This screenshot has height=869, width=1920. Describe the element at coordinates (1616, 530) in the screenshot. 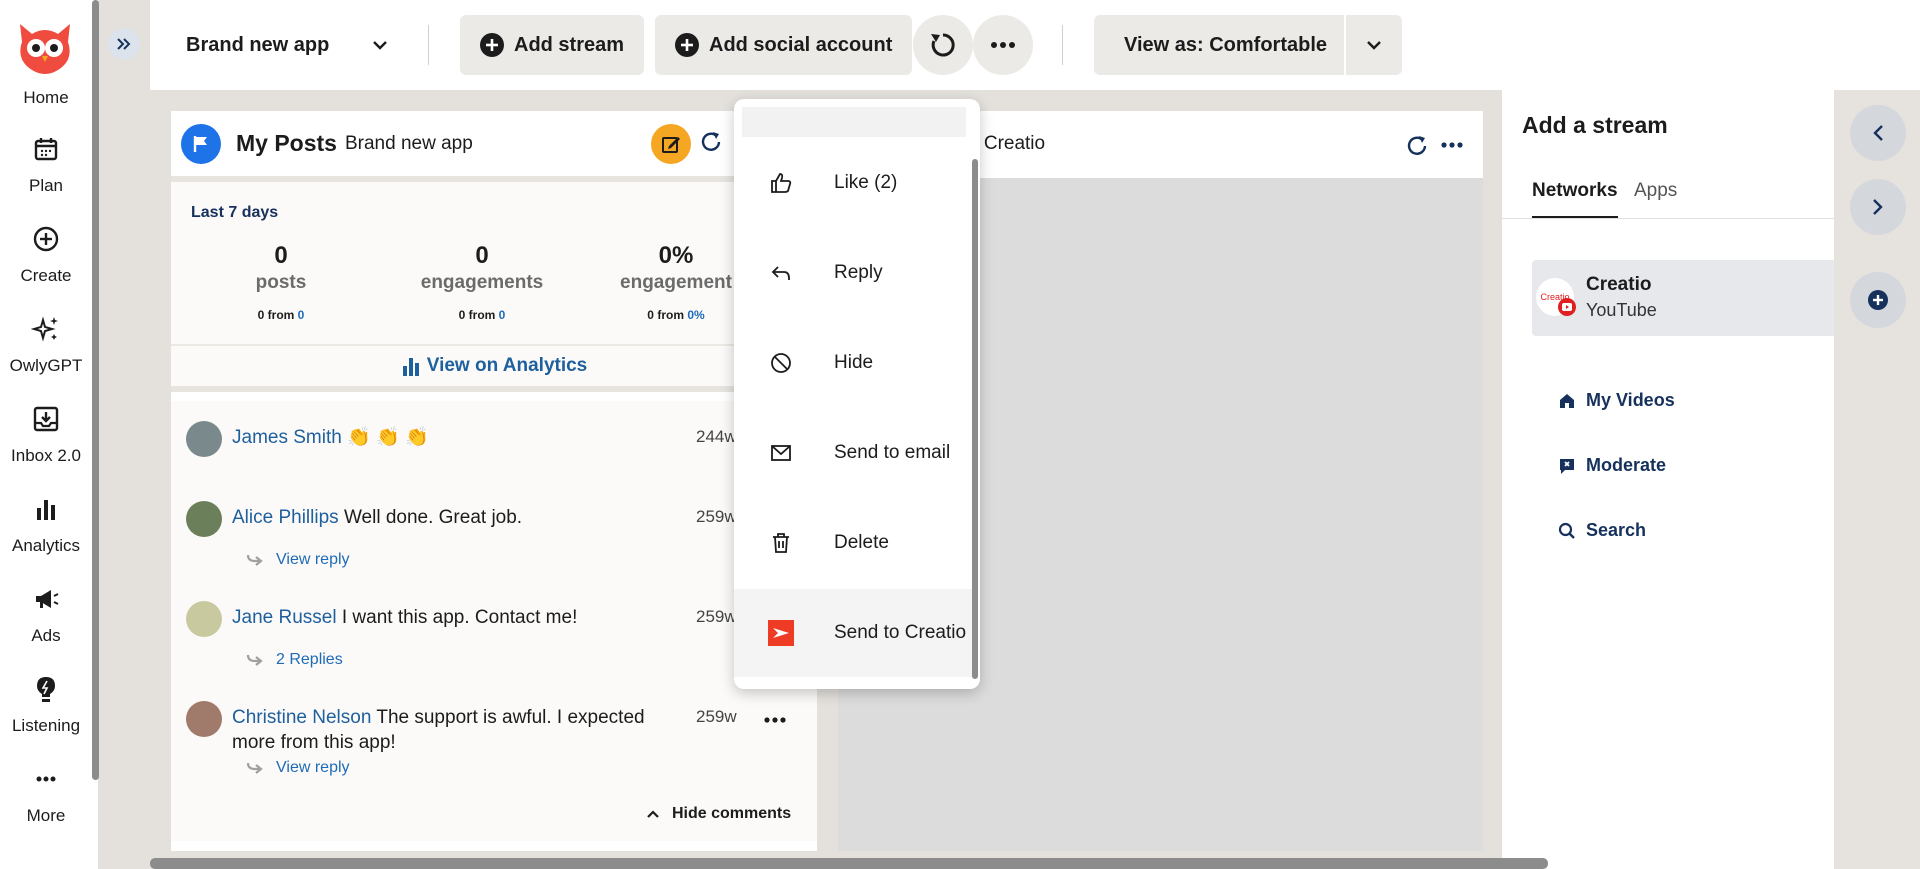

I see `search-label: Search` at that location.